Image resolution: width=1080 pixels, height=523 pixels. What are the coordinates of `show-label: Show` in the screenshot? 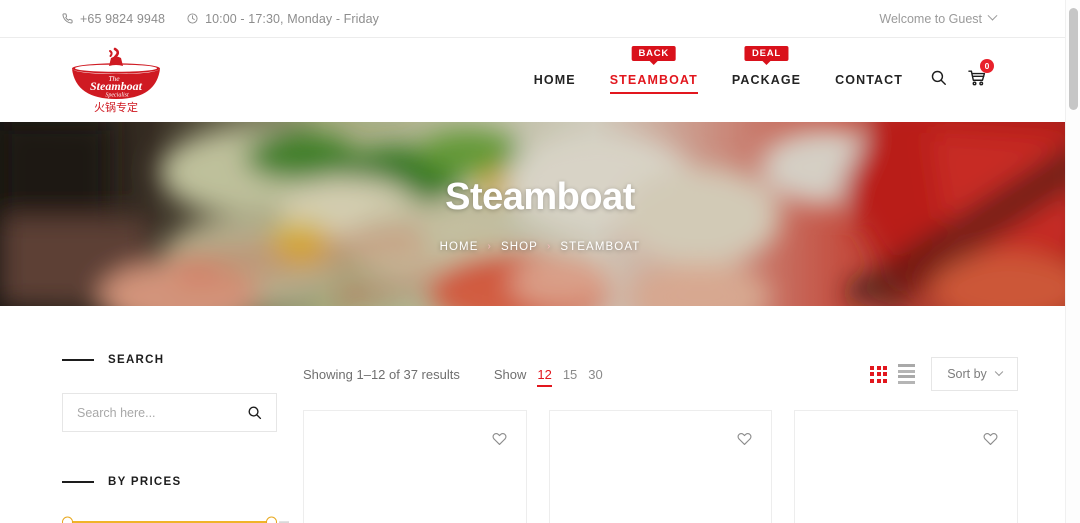 It's located at (510, 374).